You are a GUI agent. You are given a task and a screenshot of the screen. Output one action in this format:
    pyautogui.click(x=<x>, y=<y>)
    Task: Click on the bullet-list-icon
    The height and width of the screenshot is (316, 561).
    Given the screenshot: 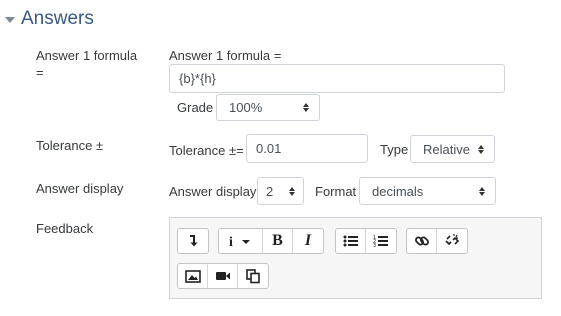 What is the action you would take?
    pyautogui.click(x=350, y=241)
    